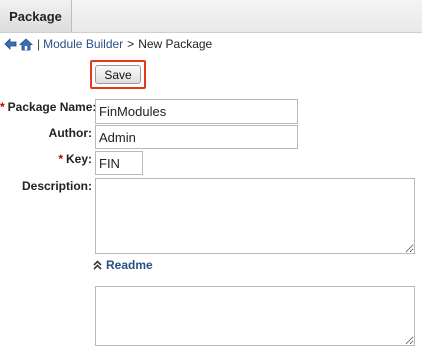 The image size is (422, 346). Describe the element at coordinates (255, 316) in the screenshot. I see `readme-textarea` at that location.